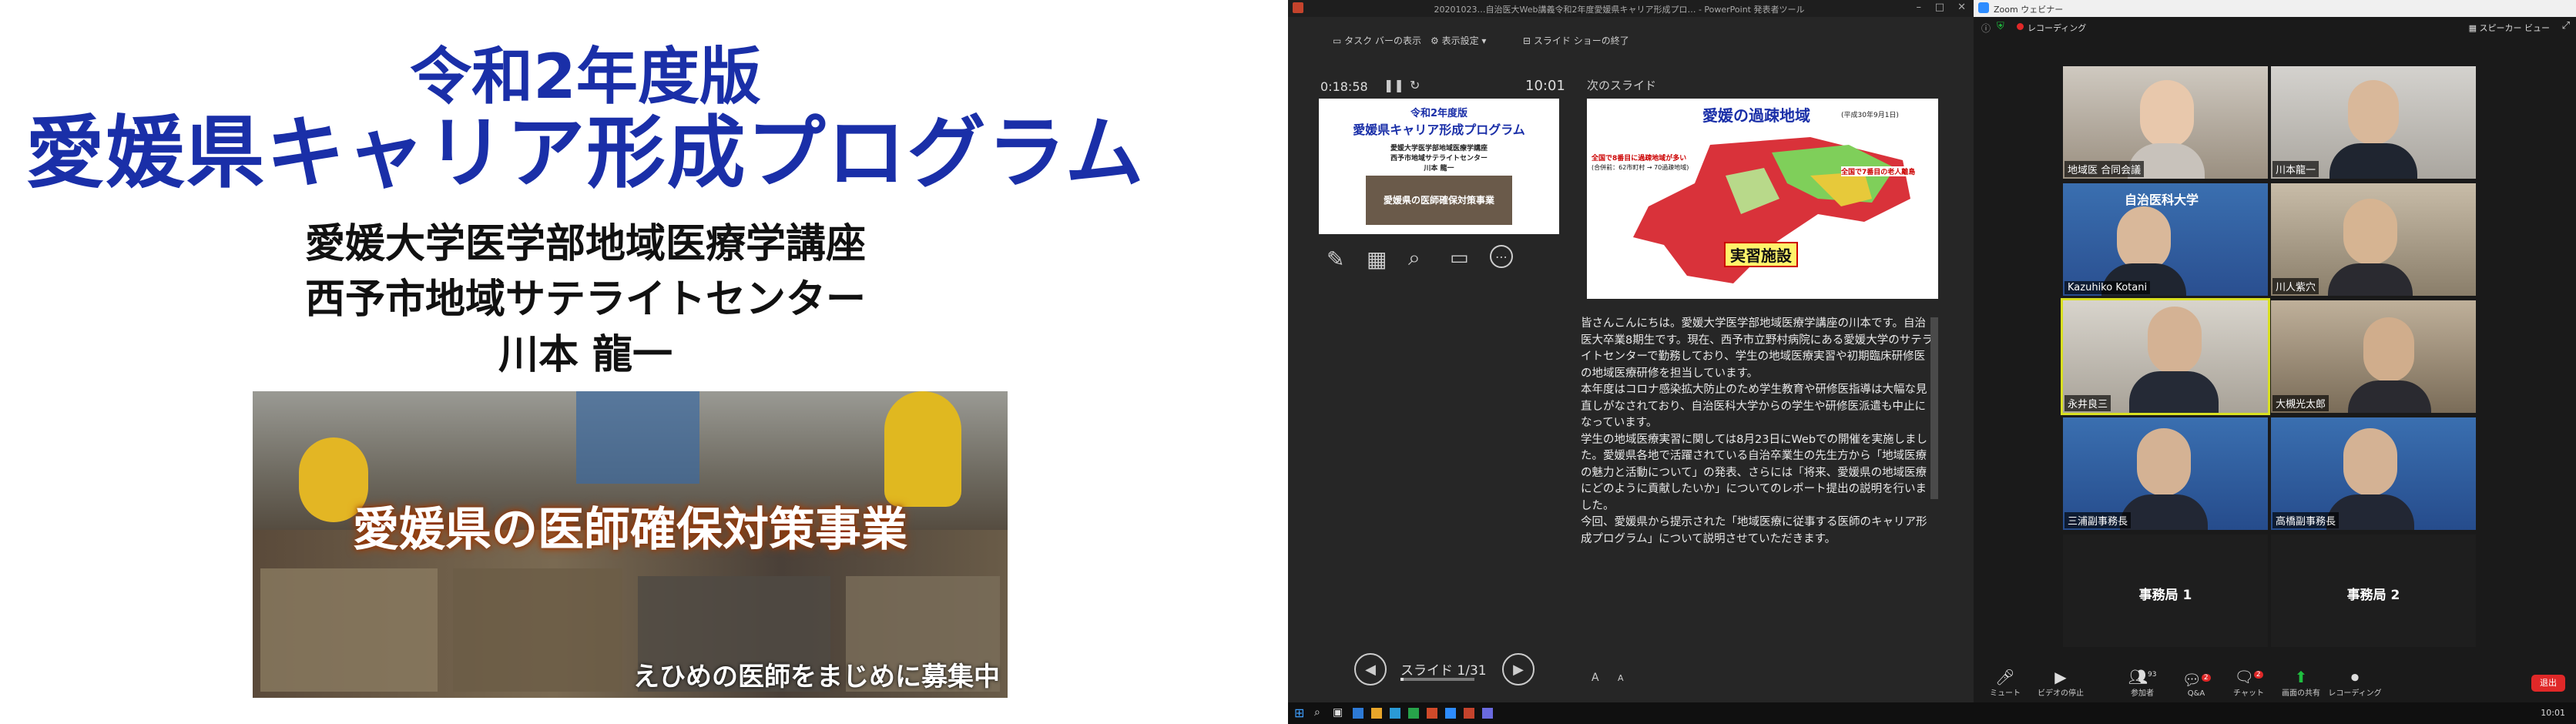  Describe the element at coordinates (1382, 40) in the screenshot. I see `show-taskbar-label: タスク バーの表示` at that location.